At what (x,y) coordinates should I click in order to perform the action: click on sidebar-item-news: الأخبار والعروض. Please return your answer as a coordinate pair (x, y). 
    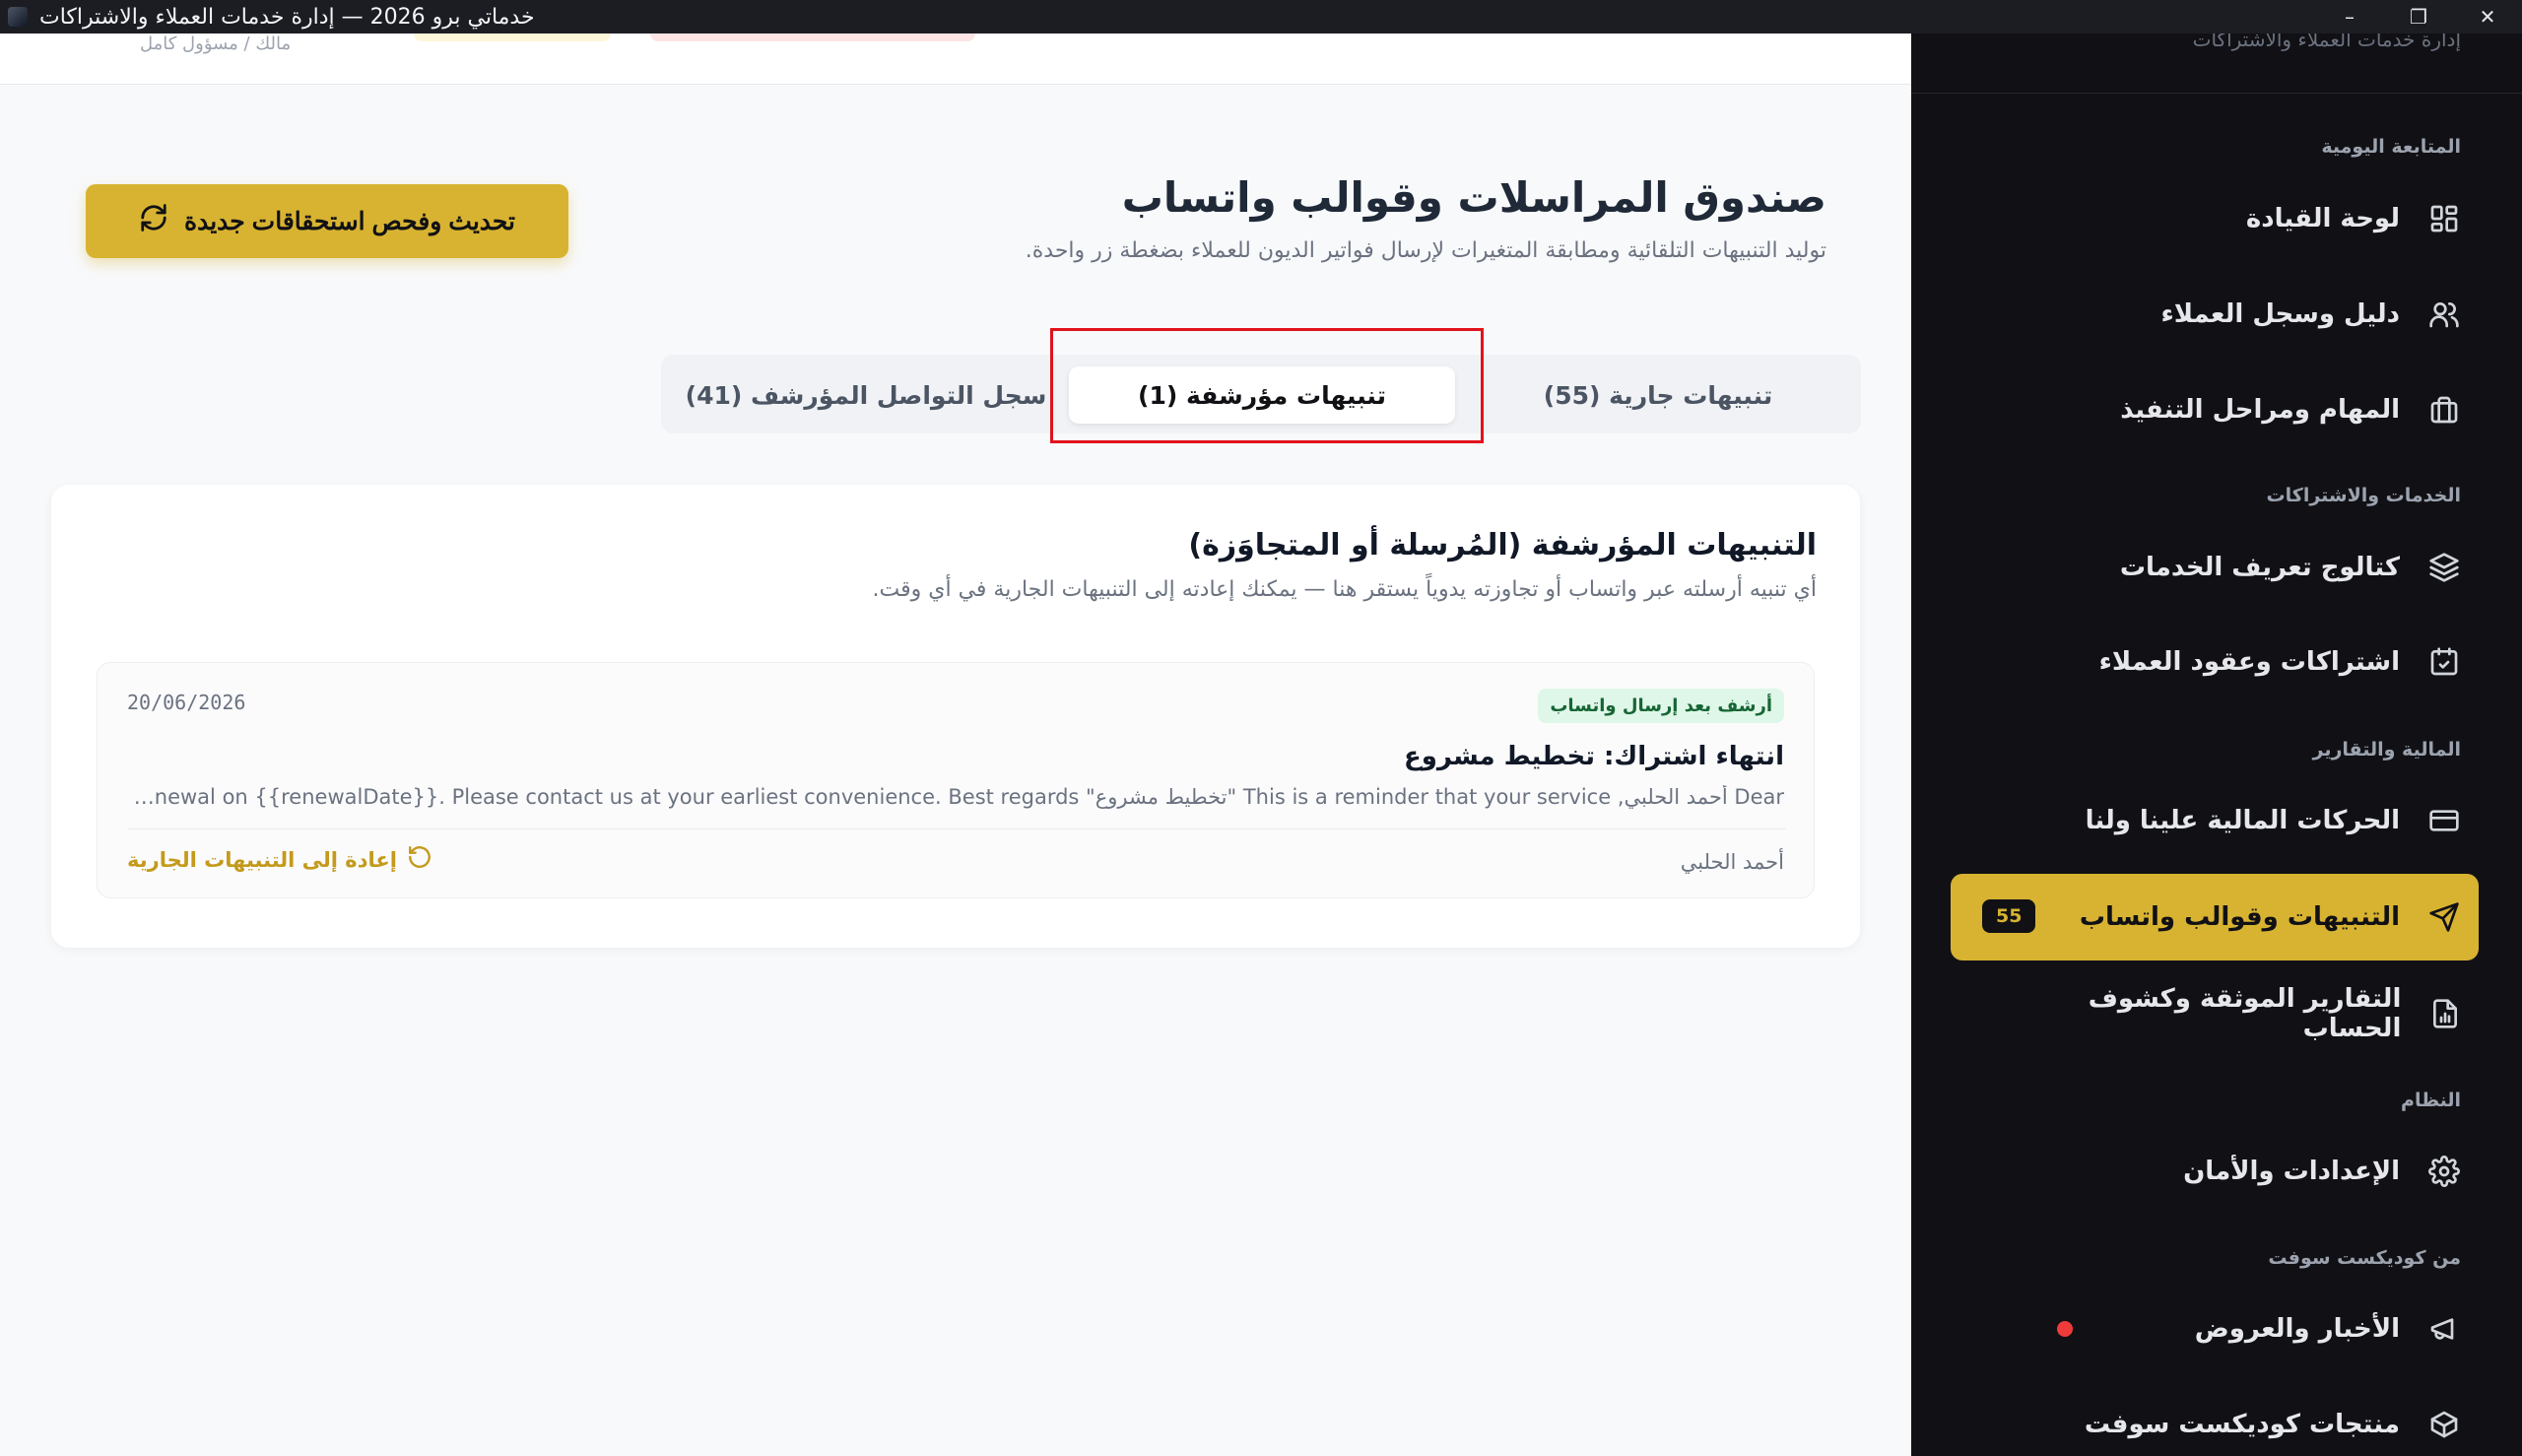
    Looking at the image, I should click on (2229, 1328).